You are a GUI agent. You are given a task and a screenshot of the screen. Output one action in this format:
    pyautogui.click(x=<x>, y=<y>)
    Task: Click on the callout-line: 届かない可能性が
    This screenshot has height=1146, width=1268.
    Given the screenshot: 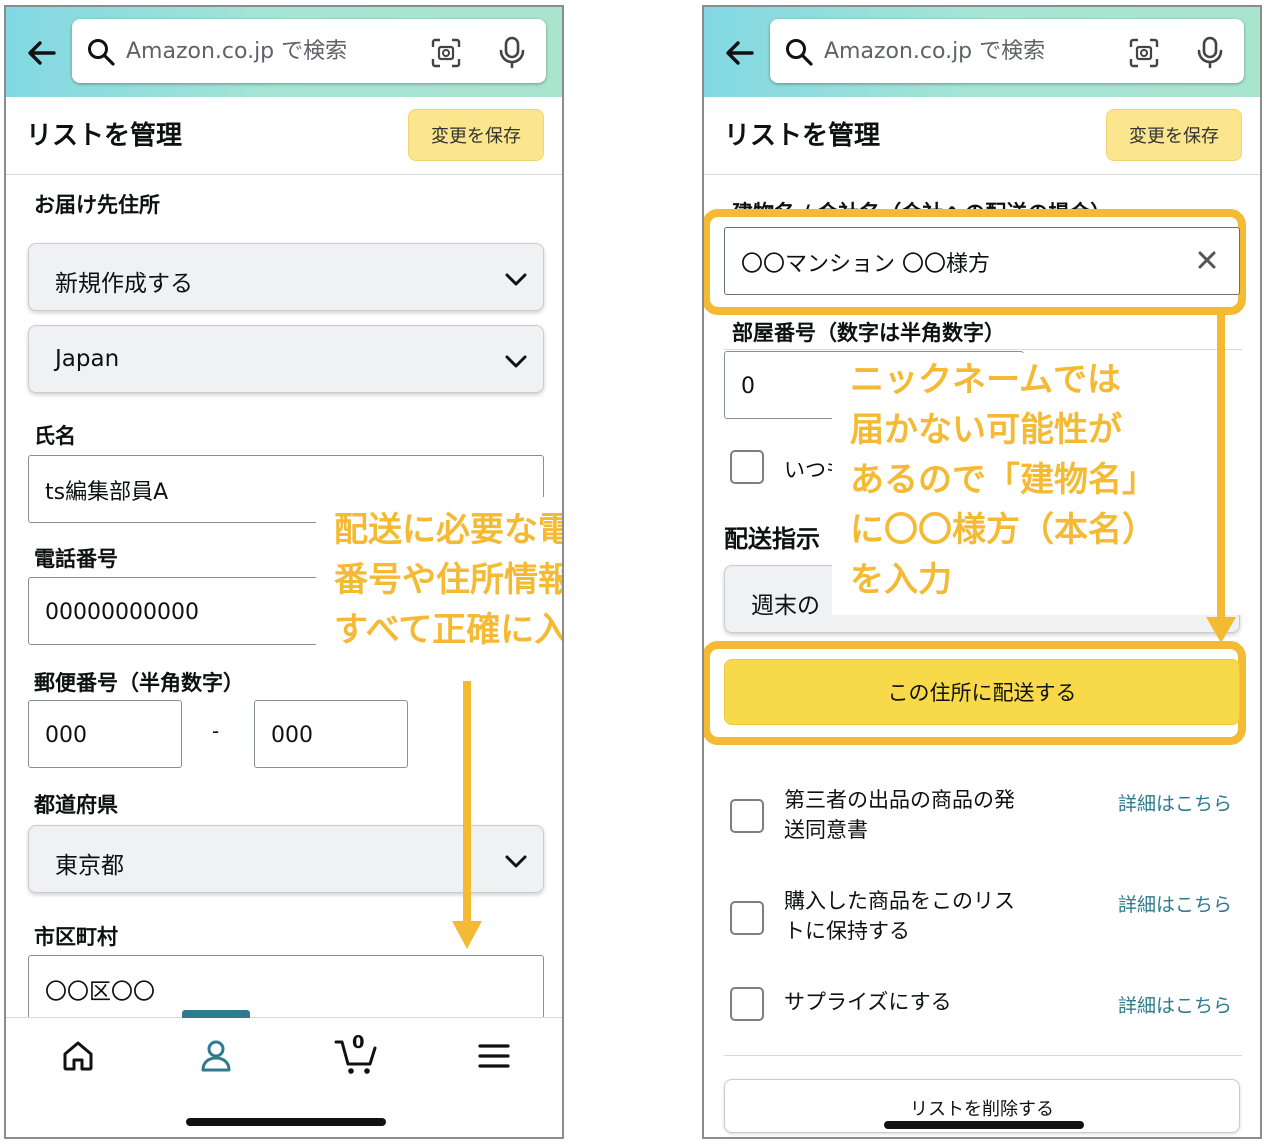 What is the action you would take?
    pyautogui.click(x=986, y=430)
    